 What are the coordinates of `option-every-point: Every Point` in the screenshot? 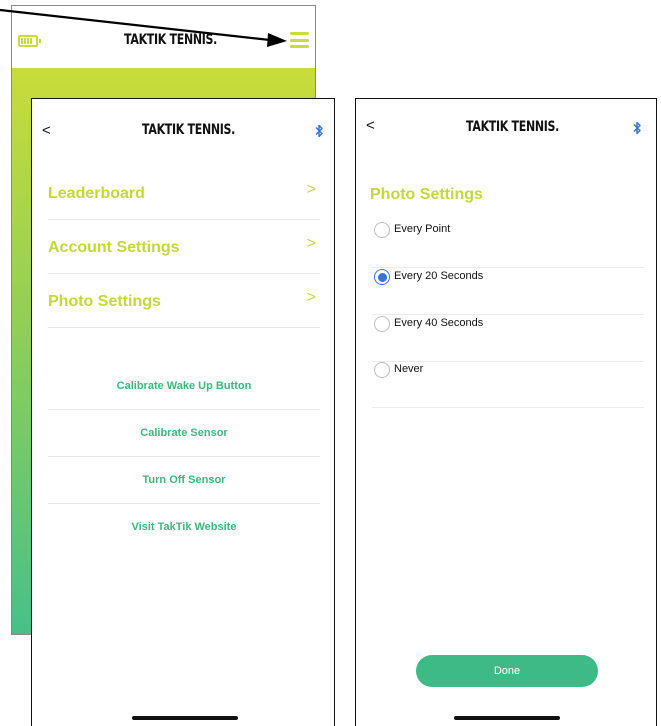 It's located at (508, 244).